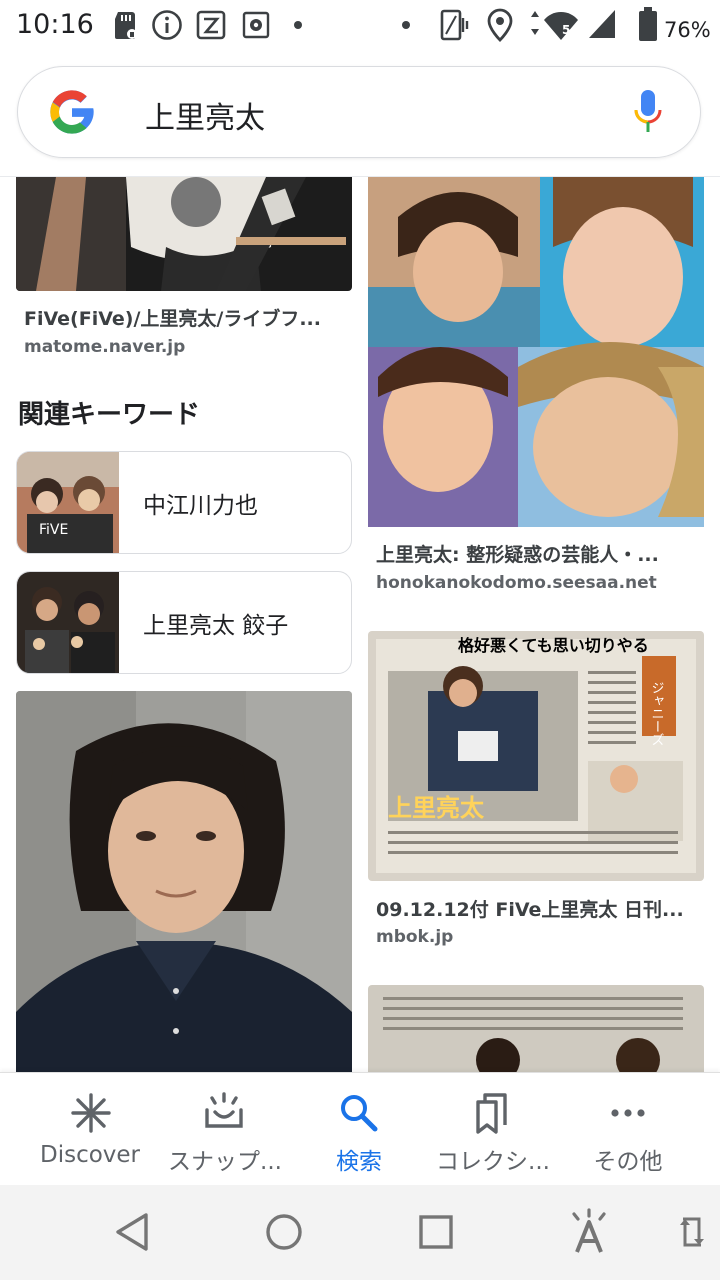  Describe the element at coordinates (692, 1232) in the screenshot. I see `rotate-icon` at that location.